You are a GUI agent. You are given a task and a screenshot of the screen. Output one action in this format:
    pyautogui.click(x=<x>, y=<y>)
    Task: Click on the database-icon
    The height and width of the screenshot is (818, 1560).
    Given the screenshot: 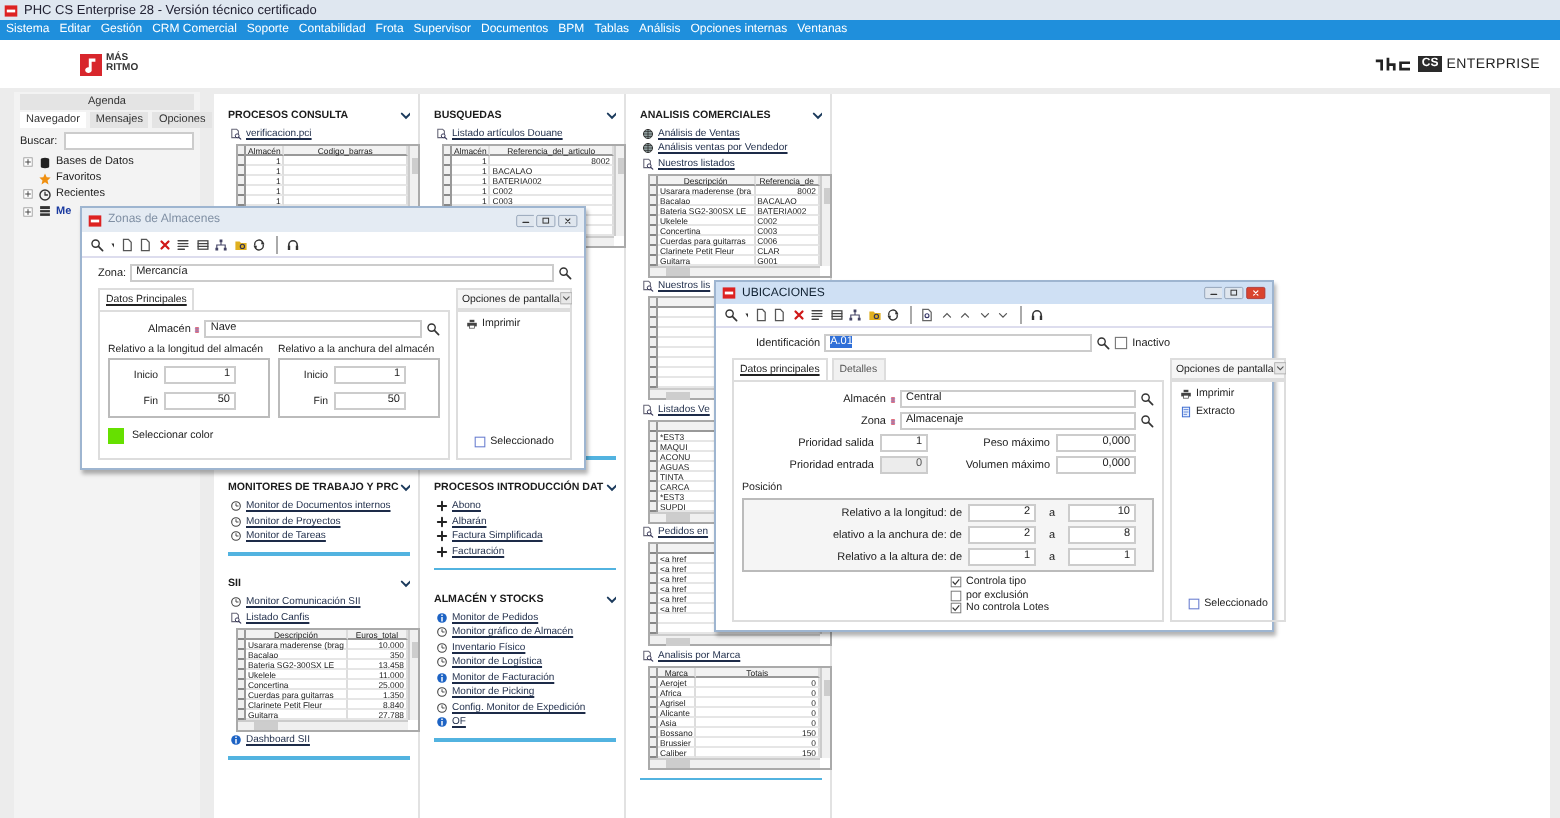 What is the action you would take?
    pyautogui.click(x=45, y=162)
    